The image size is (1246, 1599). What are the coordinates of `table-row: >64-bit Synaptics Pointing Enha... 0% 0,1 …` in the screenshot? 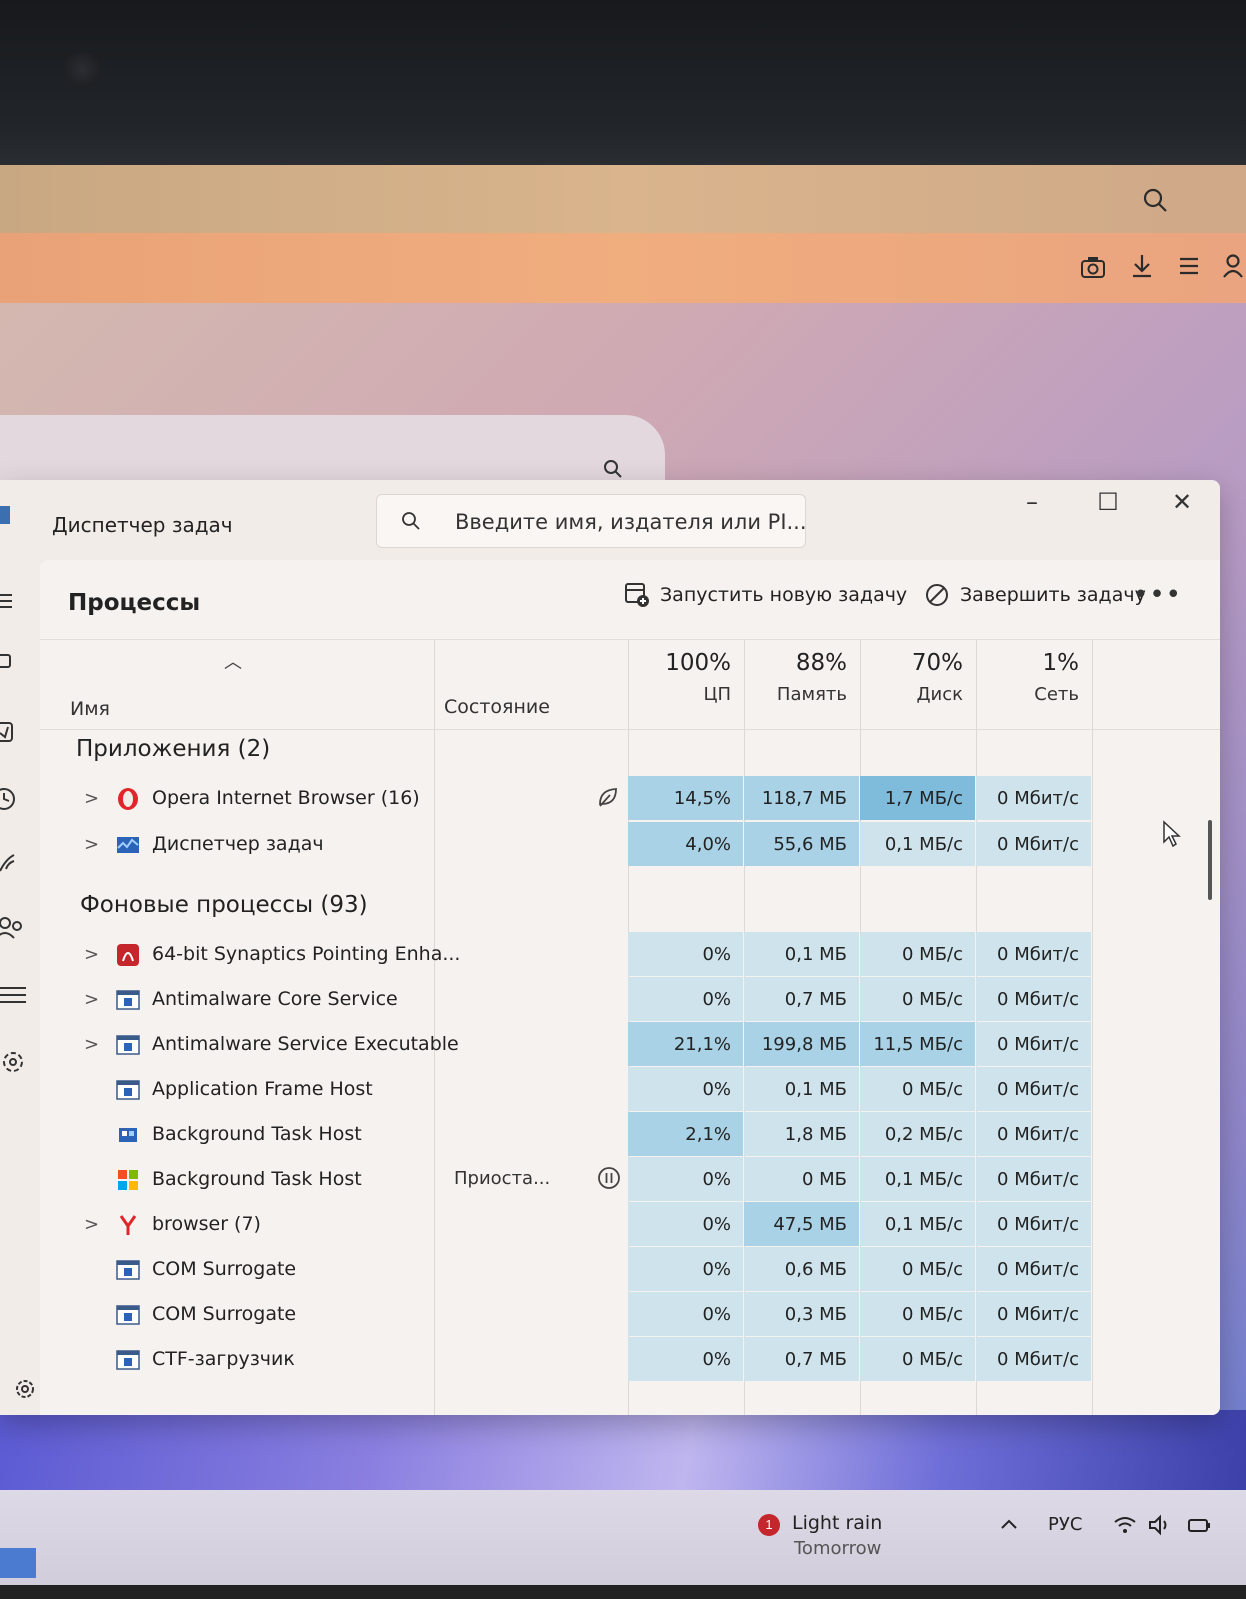 It's located at (630, 954).